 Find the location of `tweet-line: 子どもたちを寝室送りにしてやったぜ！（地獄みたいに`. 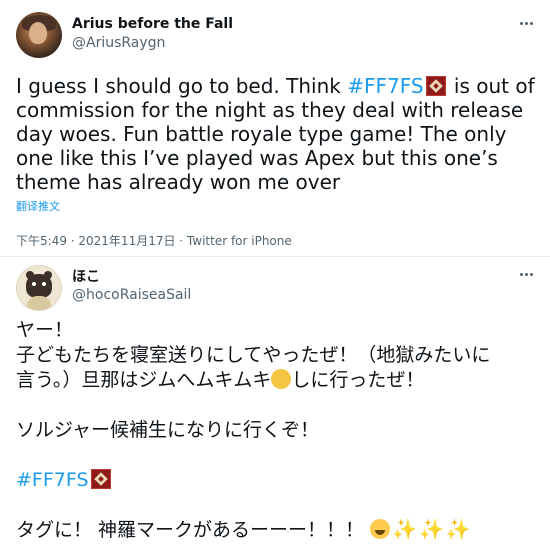

tweet-line: 子どもたちを寝室送りにしてやったぜ！（地獄みたいに is located at coordinates (253, 355).